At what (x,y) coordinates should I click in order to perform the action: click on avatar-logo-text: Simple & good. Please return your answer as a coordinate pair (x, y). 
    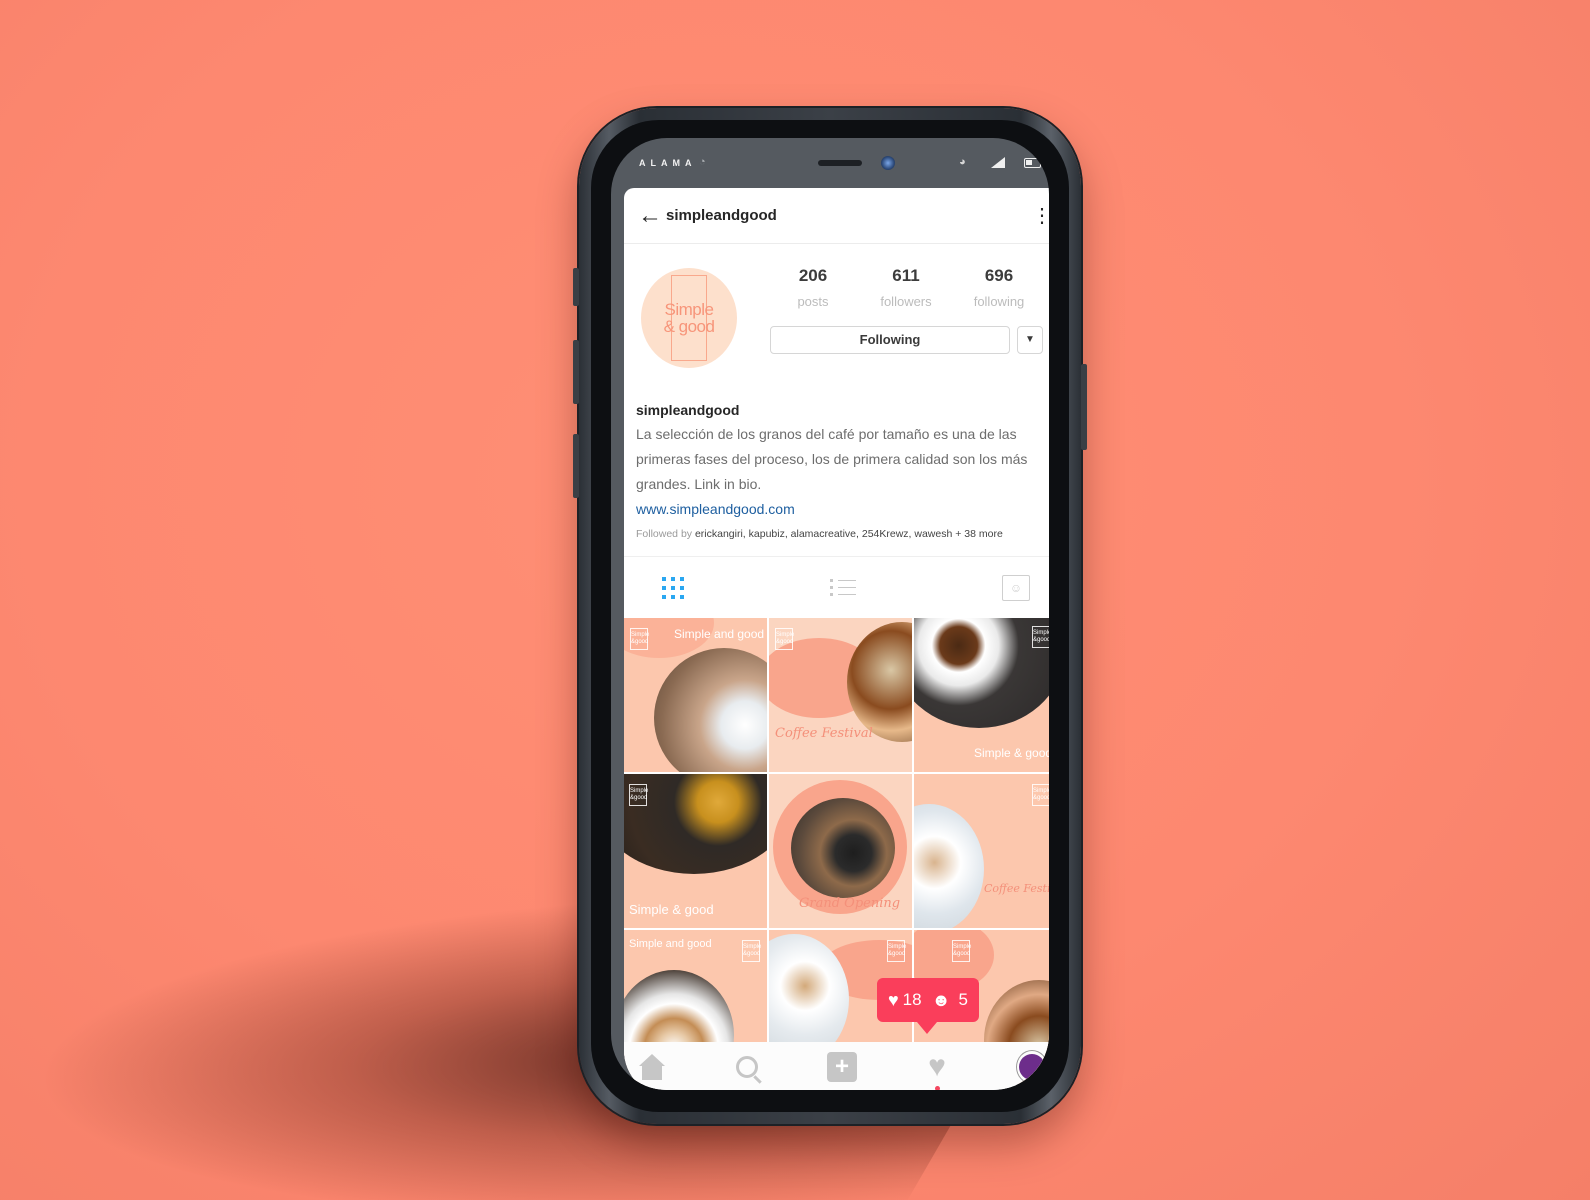
    Looking at the image, I should click on (689, 318).